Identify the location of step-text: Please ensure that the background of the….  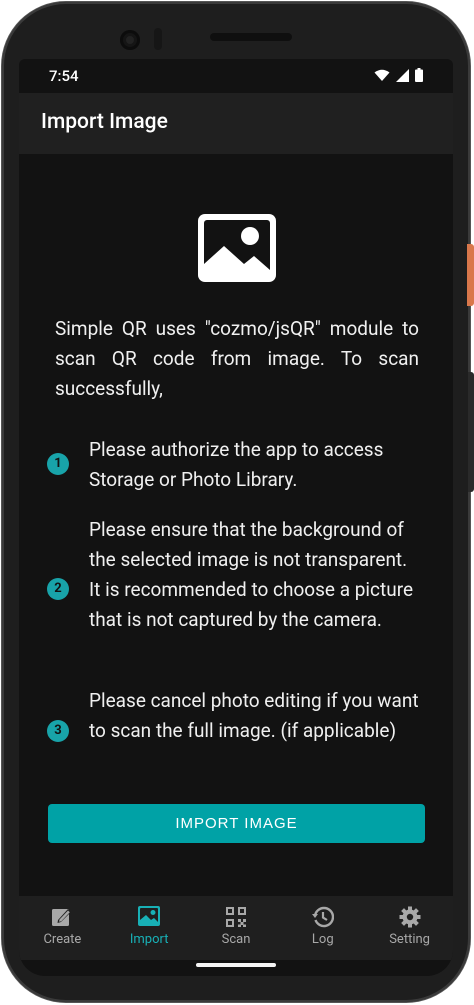
(251, 574).